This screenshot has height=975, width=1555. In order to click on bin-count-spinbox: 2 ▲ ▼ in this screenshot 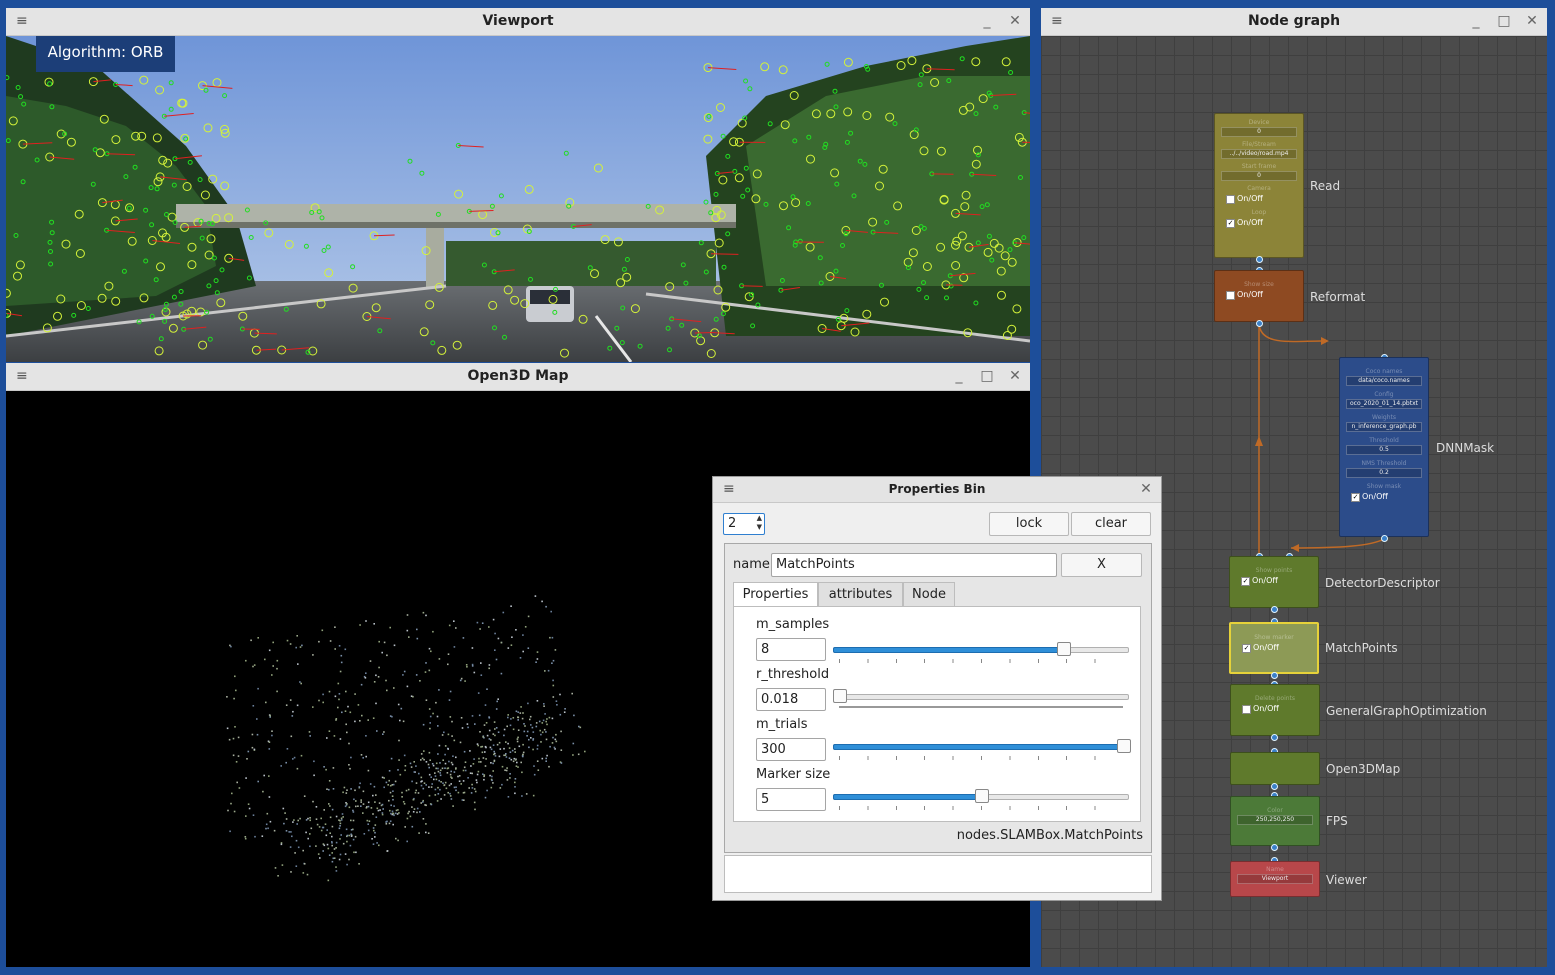, I will do `click(744, 524)`.